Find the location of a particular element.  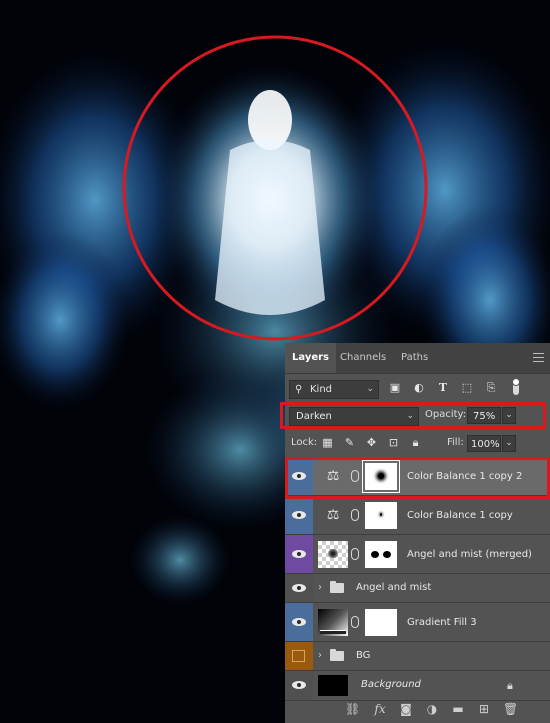

new-layer-icon: ⊞ is located at coordinates (484, 709).